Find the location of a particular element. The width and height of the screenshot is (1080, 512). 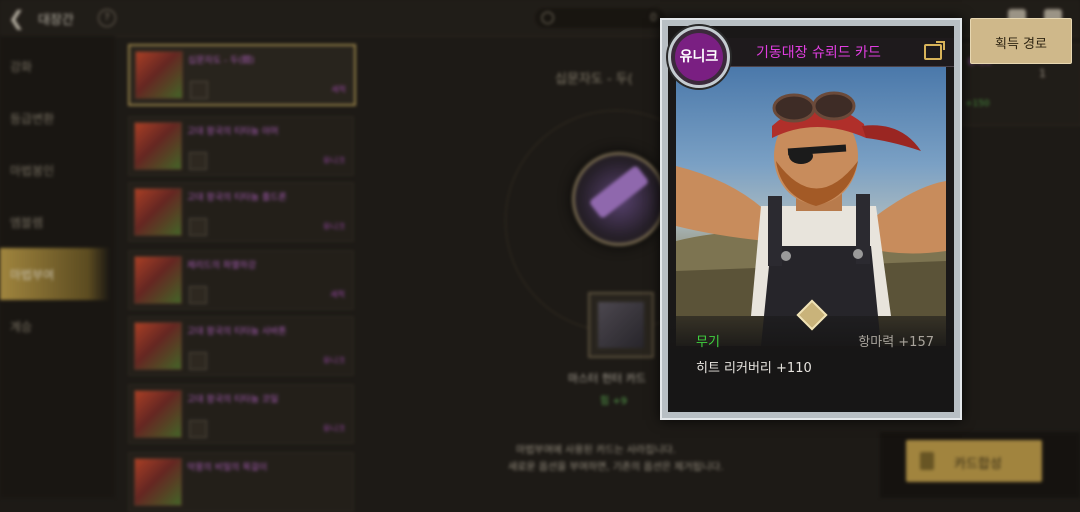

sidebar-item-label: 등급변환 is located at coordinates (32, 119).